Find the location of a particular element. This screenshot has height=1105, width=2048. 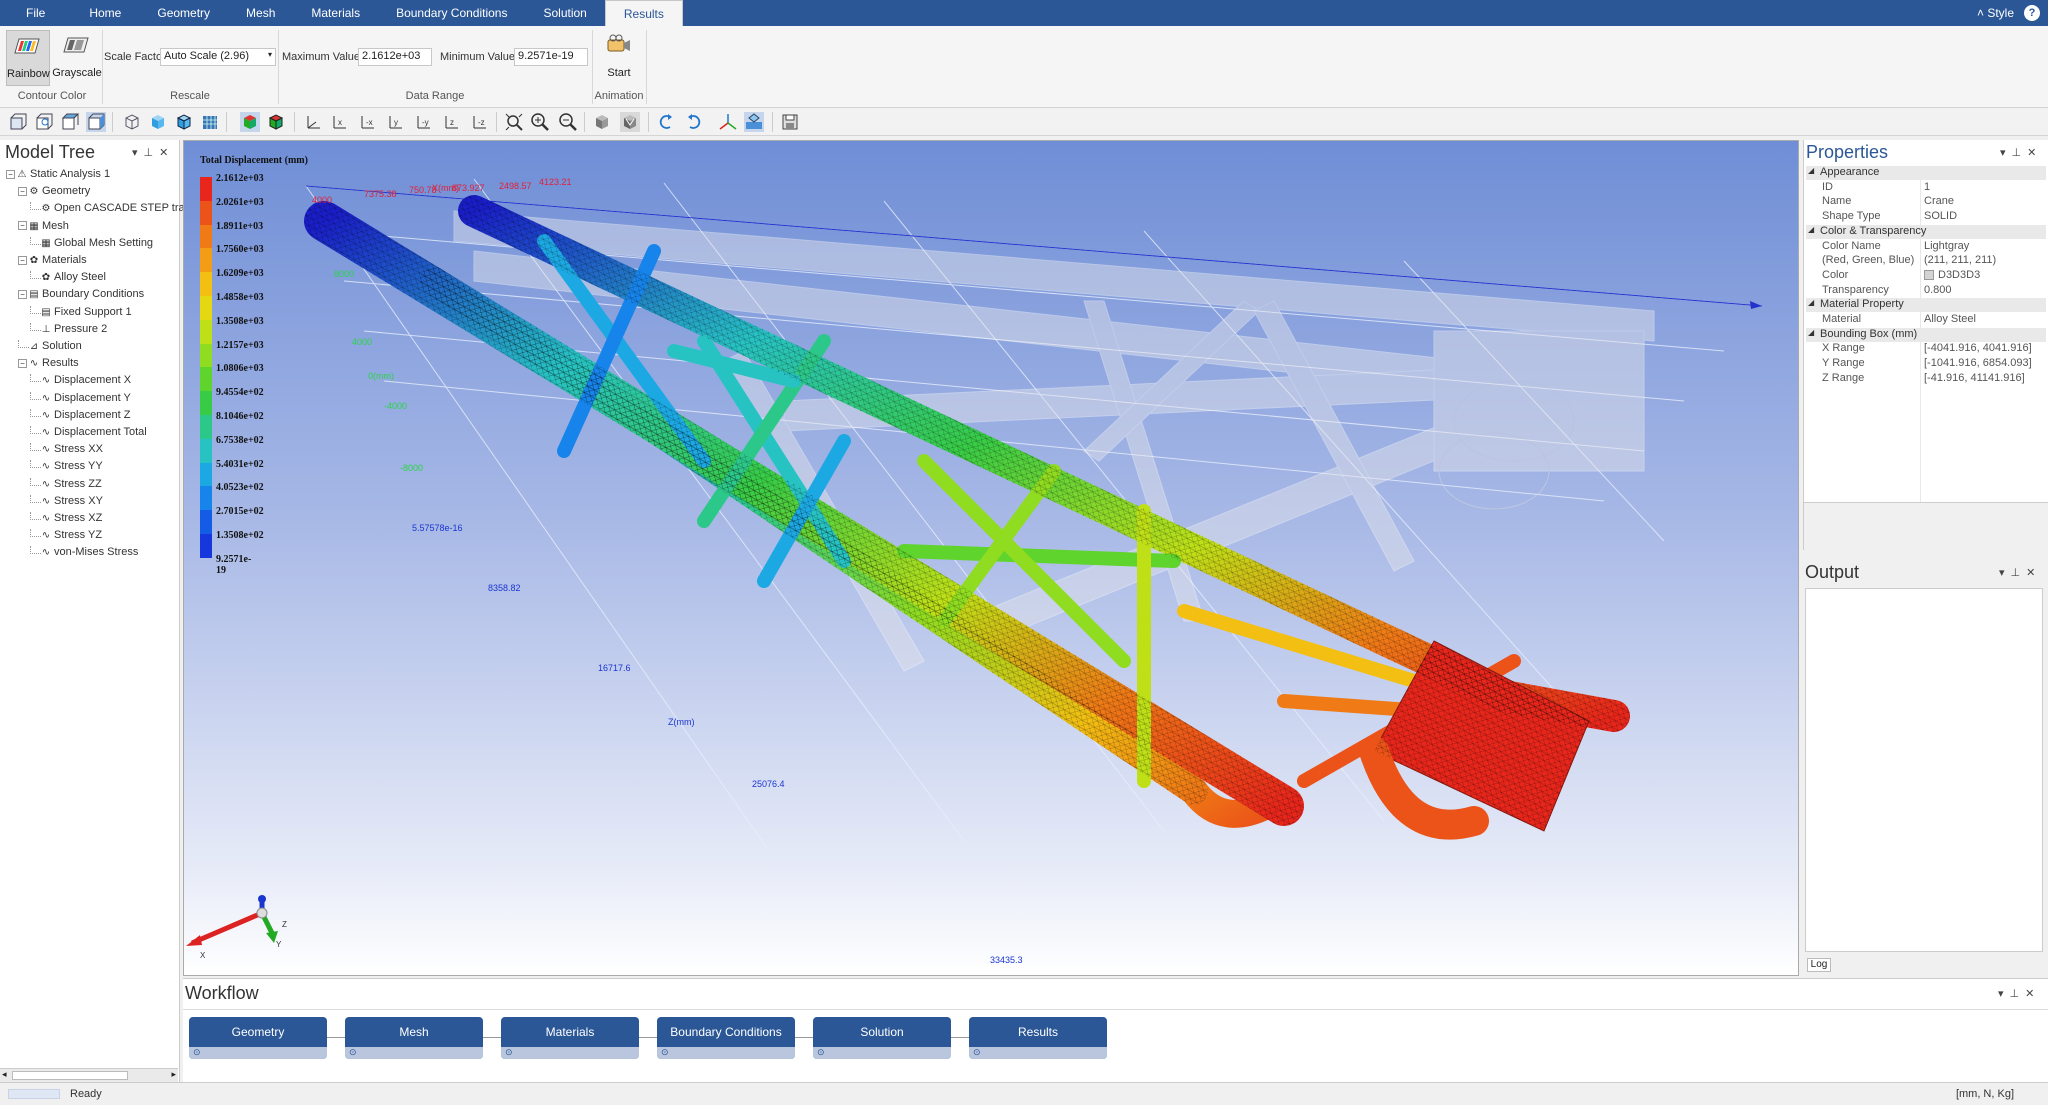

wireframe-icon is located at coordinates (132, 122).